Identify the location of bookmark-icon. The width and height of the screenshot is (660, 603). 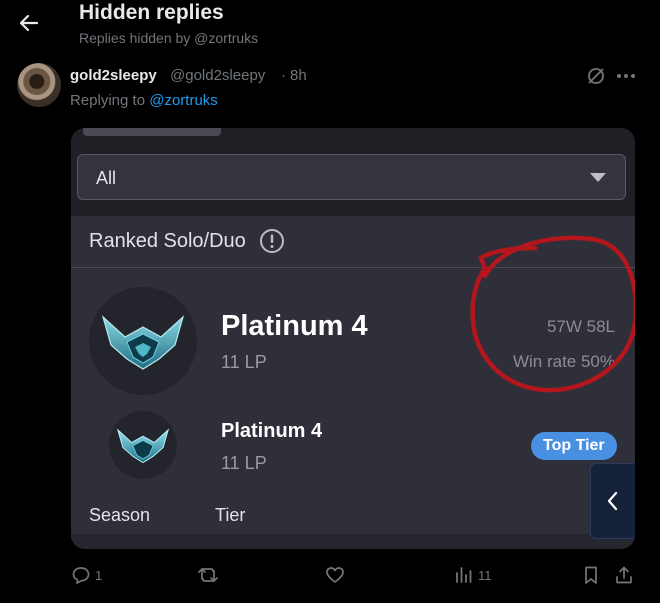
(591, 575).